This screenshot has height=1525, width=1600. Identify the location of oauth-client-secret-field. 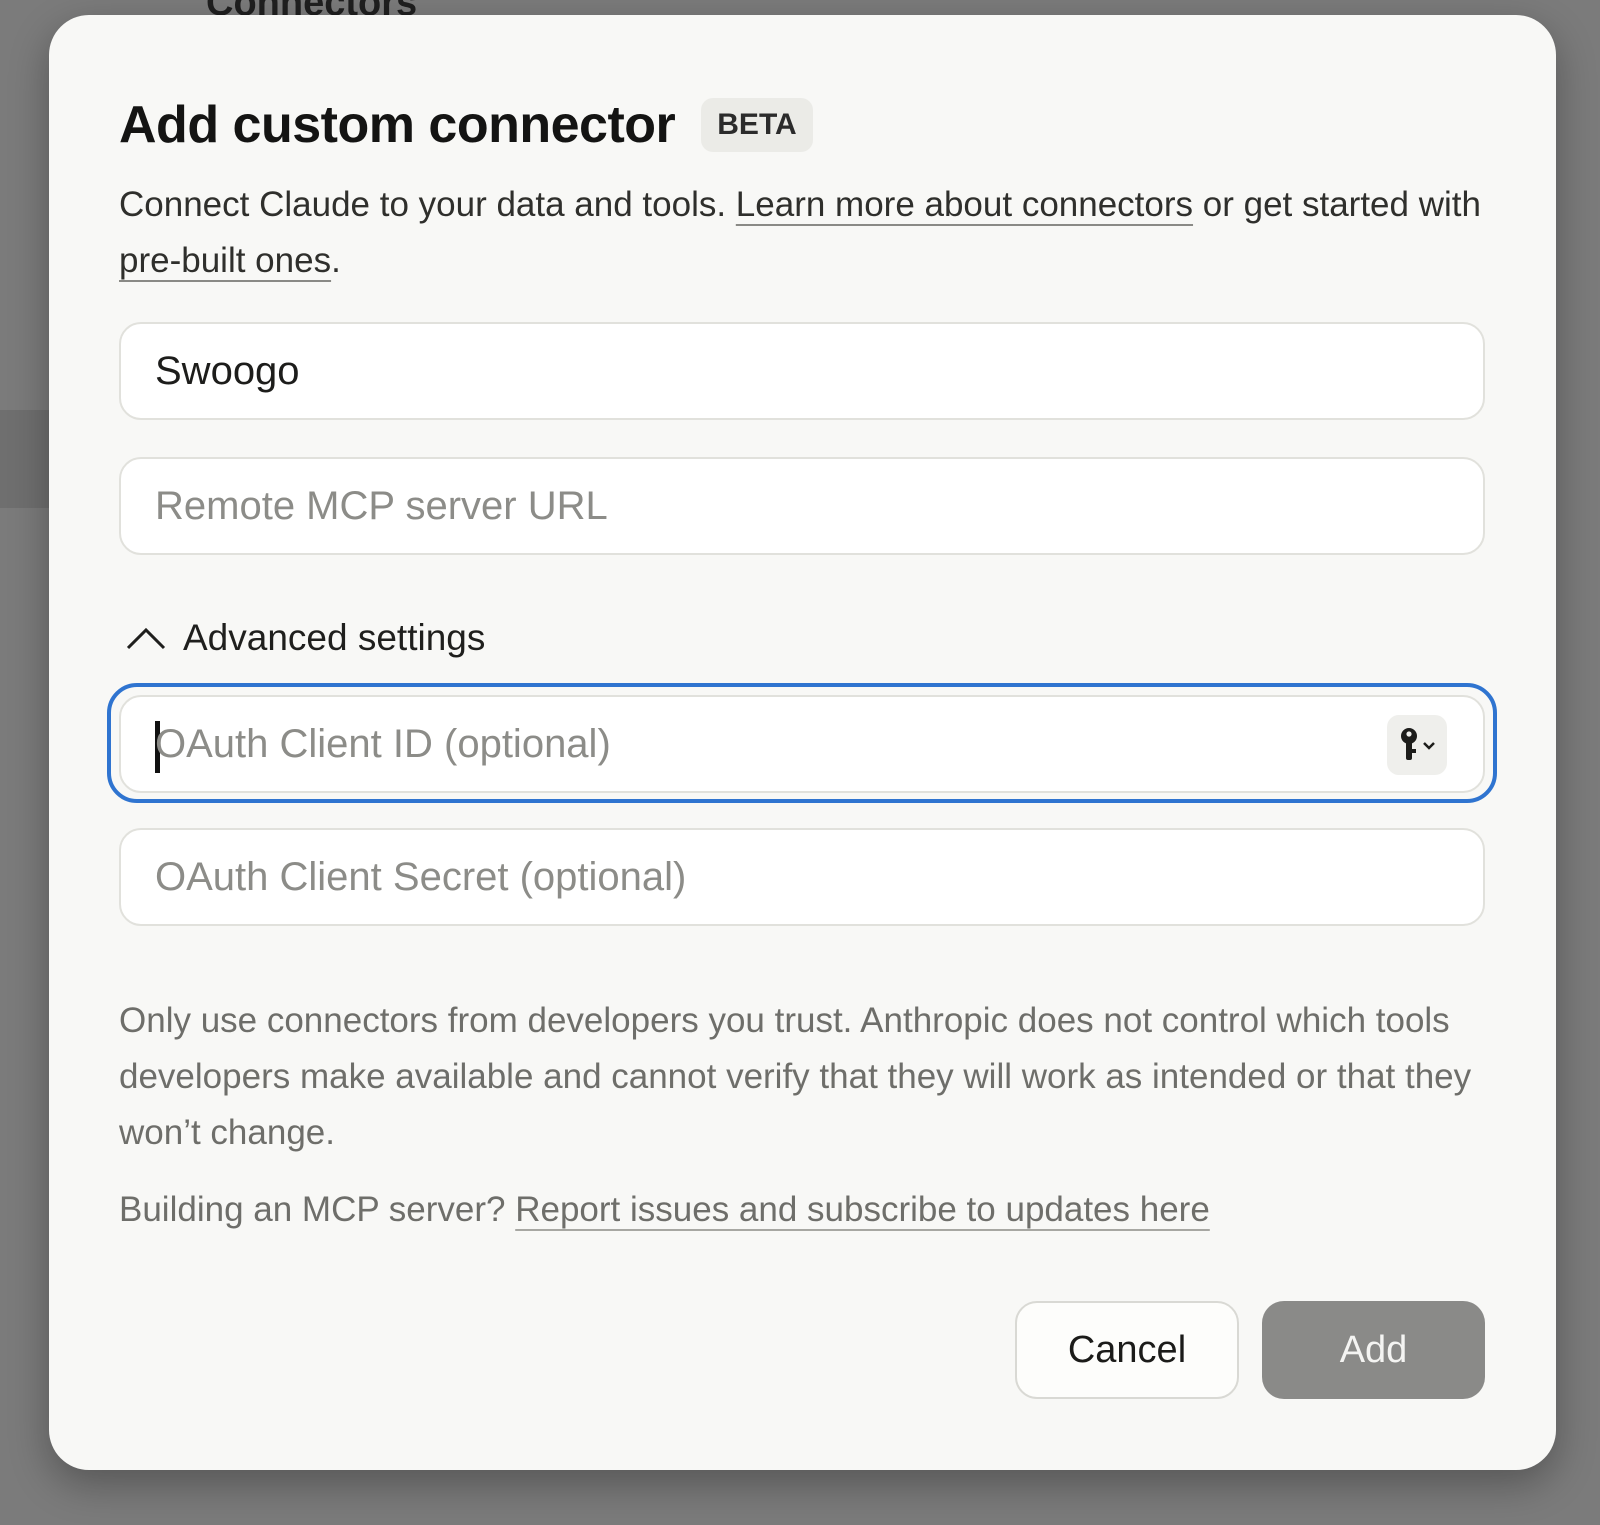
(802, 877).